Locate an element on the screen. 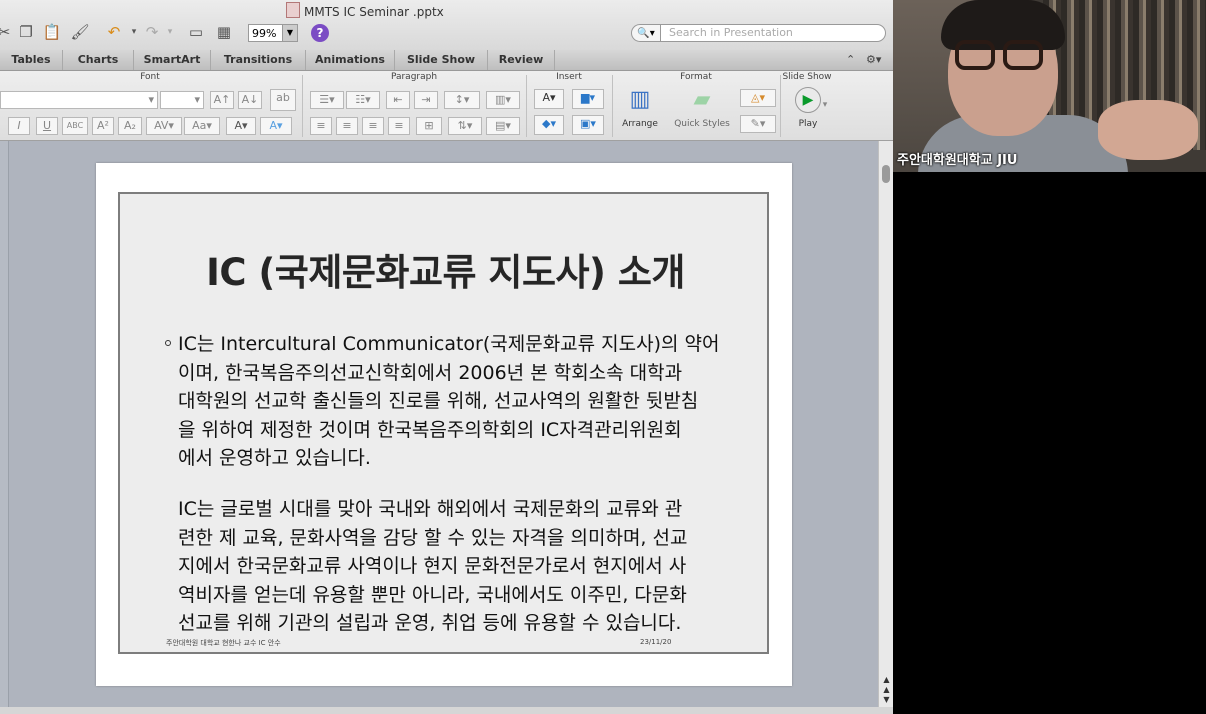 This screenshot has height=714, width=1206. search-scope-dropdown: 🔍▾ is located at coordinates (646, 33).